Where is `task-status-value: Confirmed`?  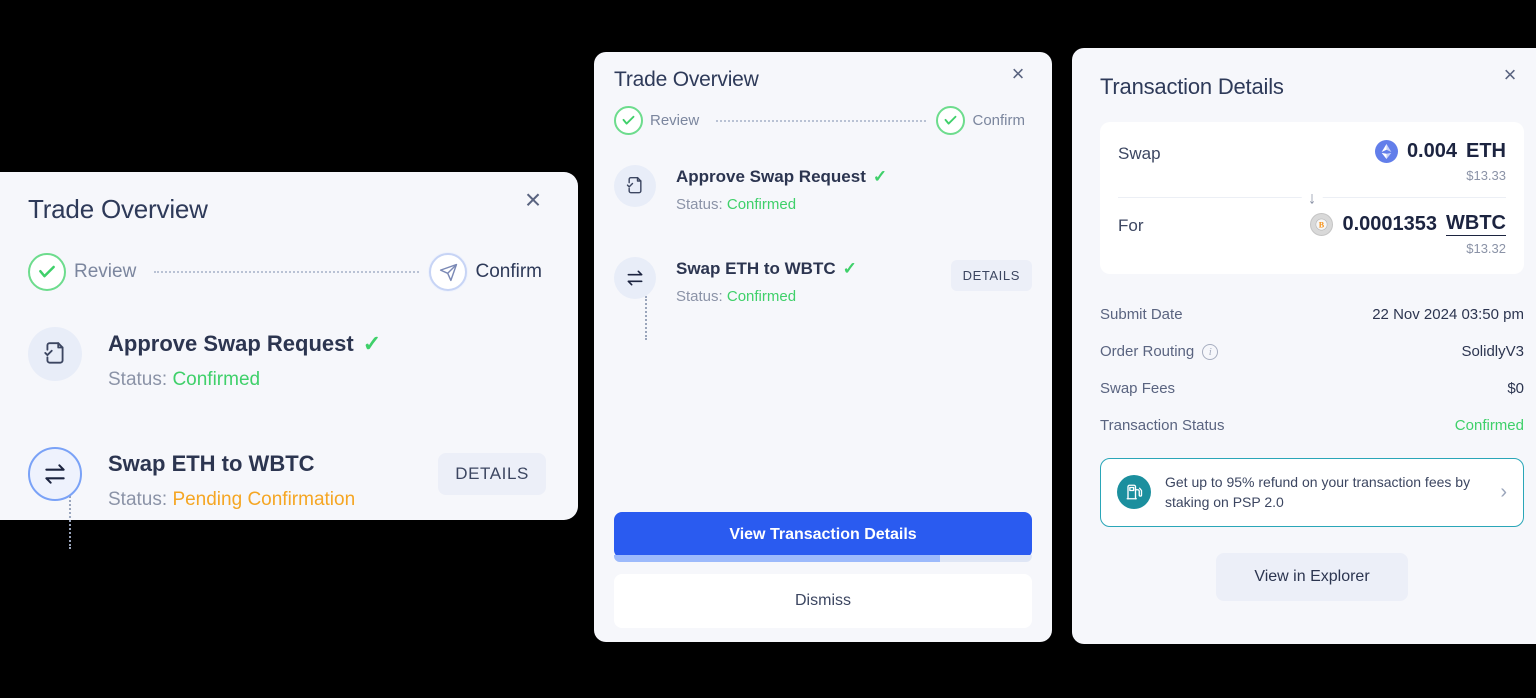
task-status-value: Confirmed is located at coordinates (216, 379).